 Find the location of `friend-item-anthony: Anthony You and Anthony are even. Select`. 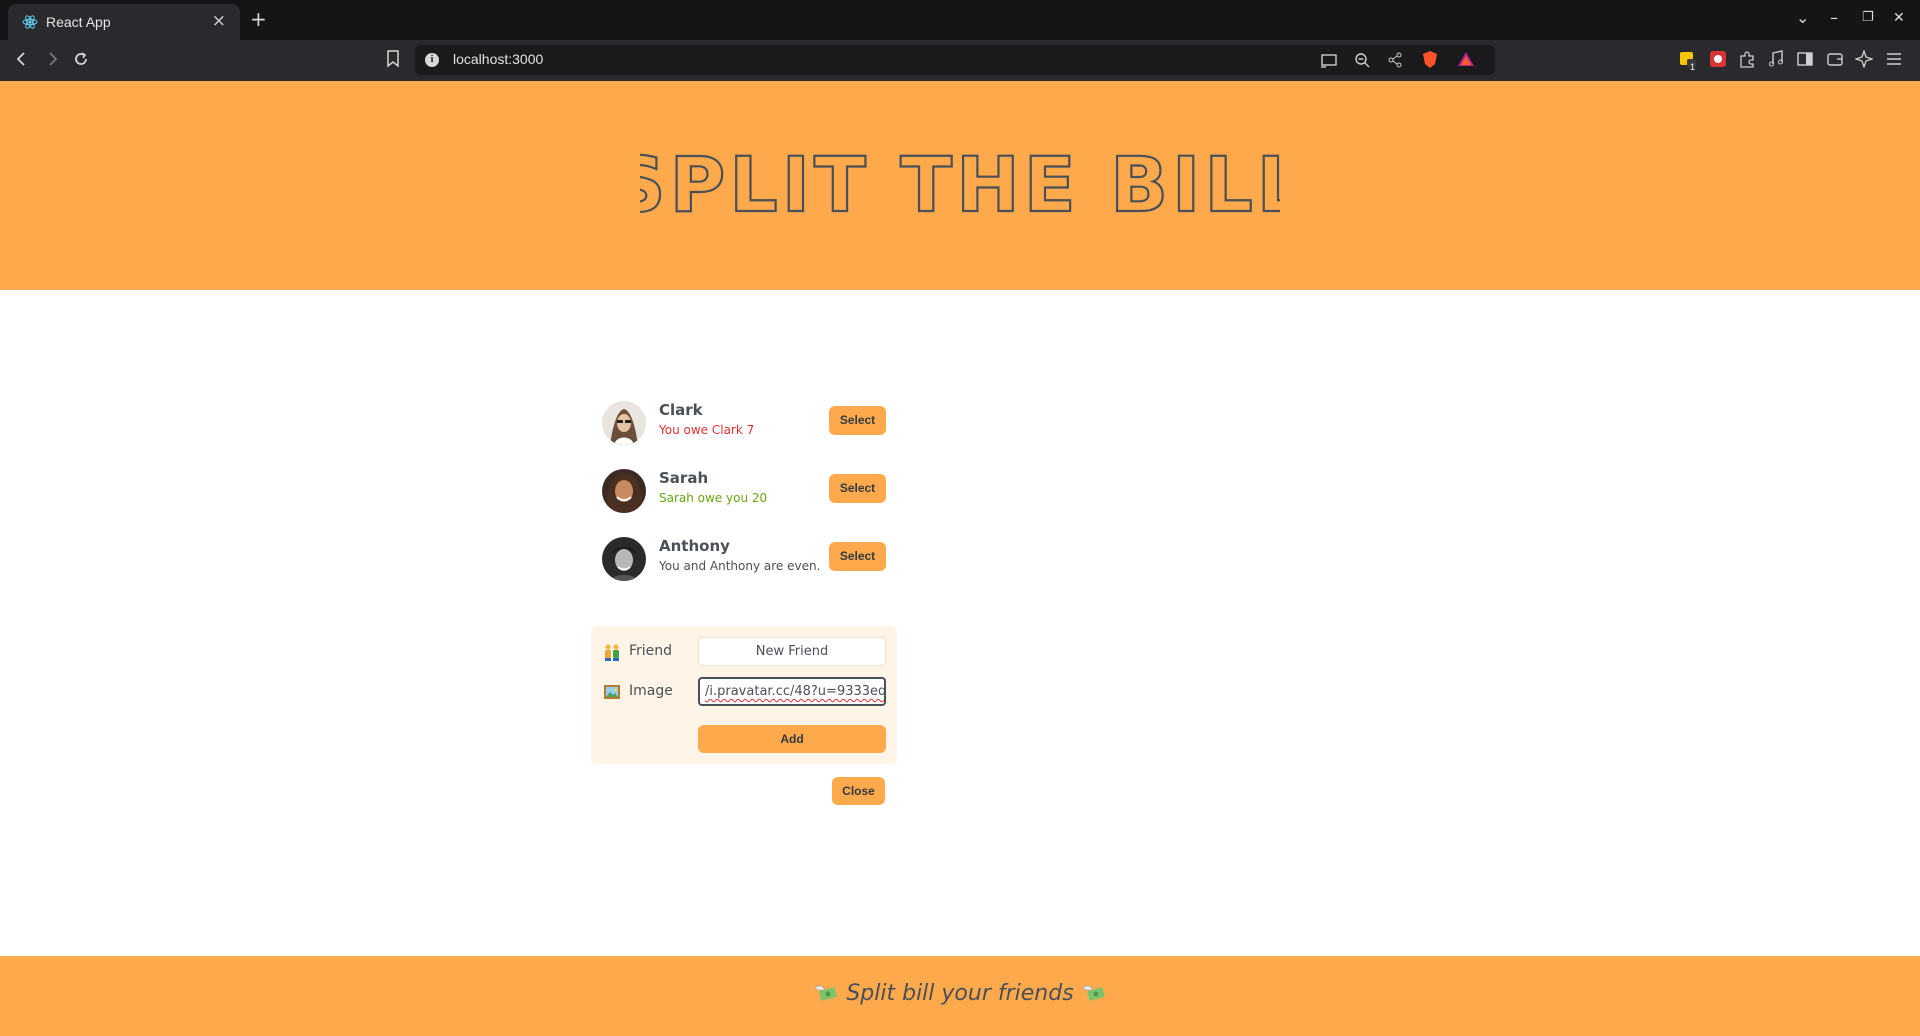

friend-item-anthony: Anthony You and Anthony are even. Select is located at coordinates (745, 571).